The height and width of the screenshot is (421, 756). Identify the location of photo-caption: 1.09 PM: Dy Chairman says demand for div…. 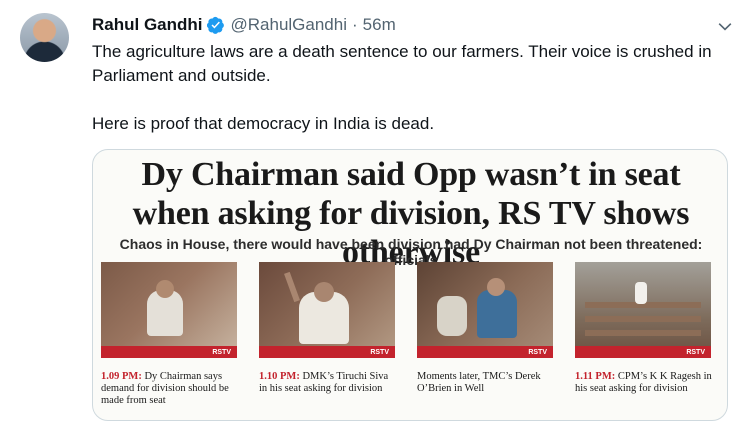
(170, 389).